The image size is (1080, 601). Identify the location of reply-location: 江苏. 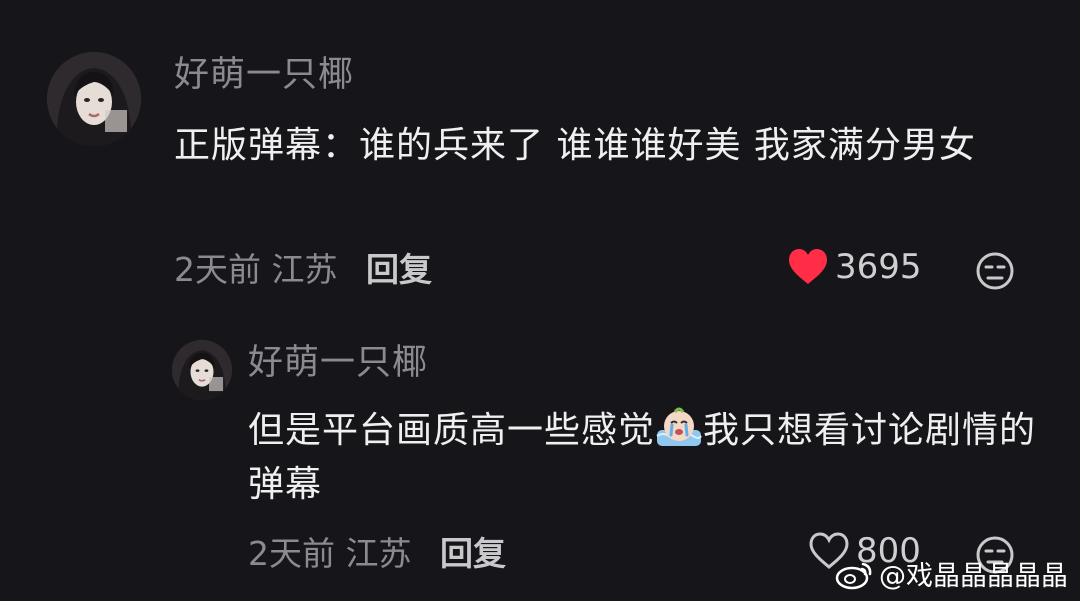
(378, 553).